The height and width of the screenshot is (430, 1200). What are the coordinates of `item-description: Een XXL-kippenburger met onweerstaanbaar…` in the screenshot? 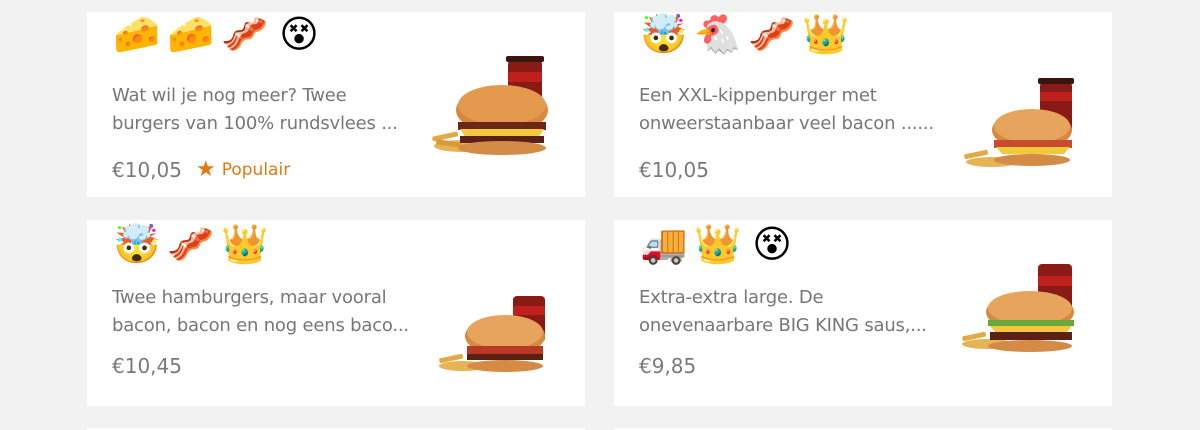 It's located at (786, 109).